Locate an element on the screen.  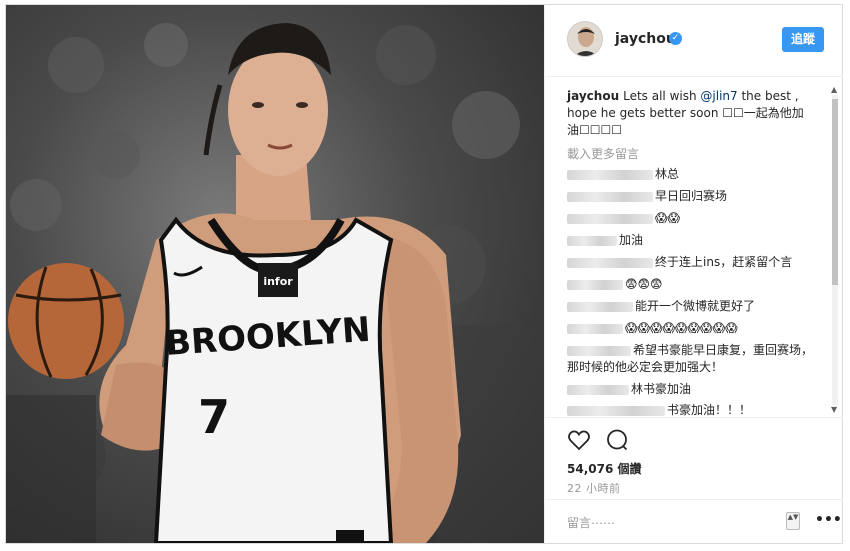
caption-username: jaychou is located at coordinates (593, 96).